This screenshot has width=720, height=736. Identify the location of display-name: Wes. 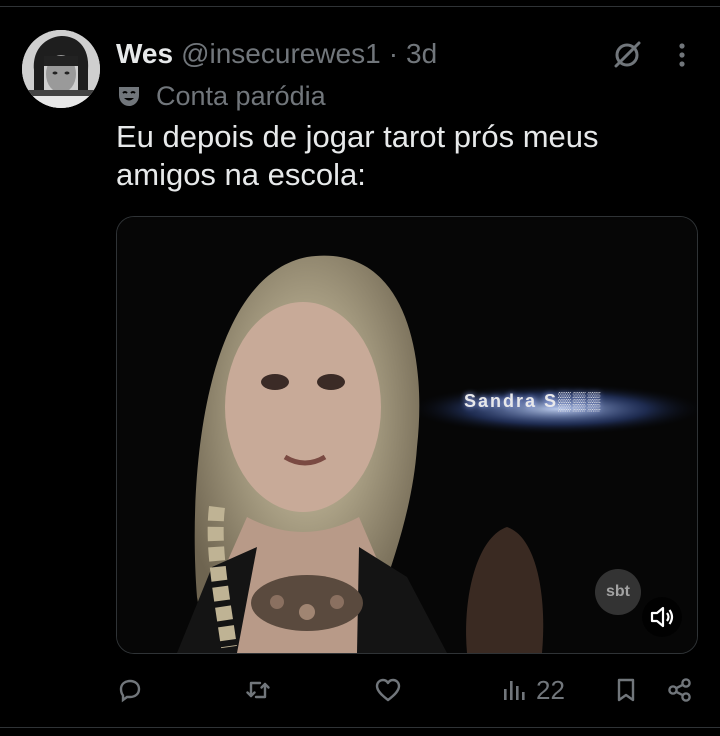
(144, 54).